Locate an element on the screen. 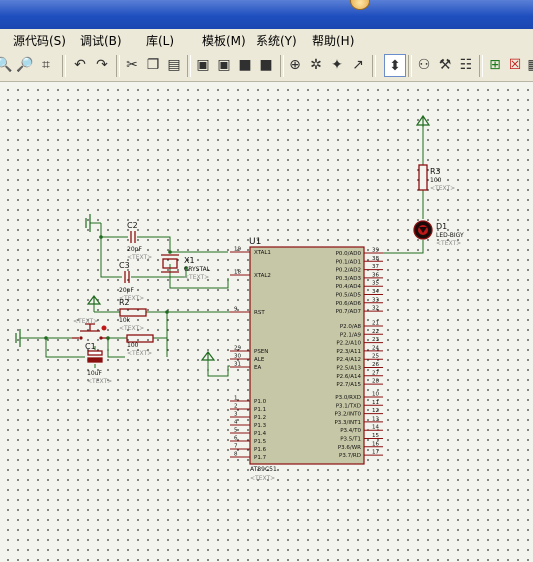 The height and width of the screenshot is (562, 533). property-assign-icon: ⚒ is located at coordinates (445, 65).